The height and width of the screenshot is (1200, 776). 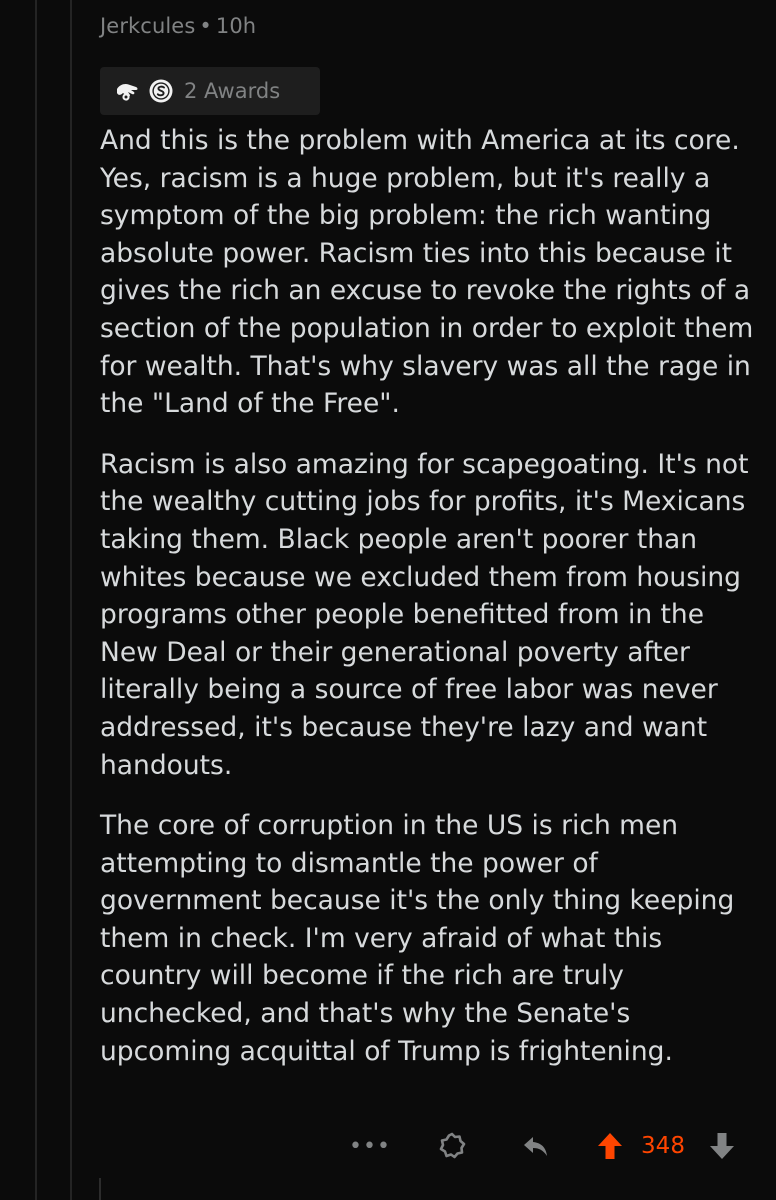 I want to click on awards-badge: 2 Awards, so click(x=210, y=91).